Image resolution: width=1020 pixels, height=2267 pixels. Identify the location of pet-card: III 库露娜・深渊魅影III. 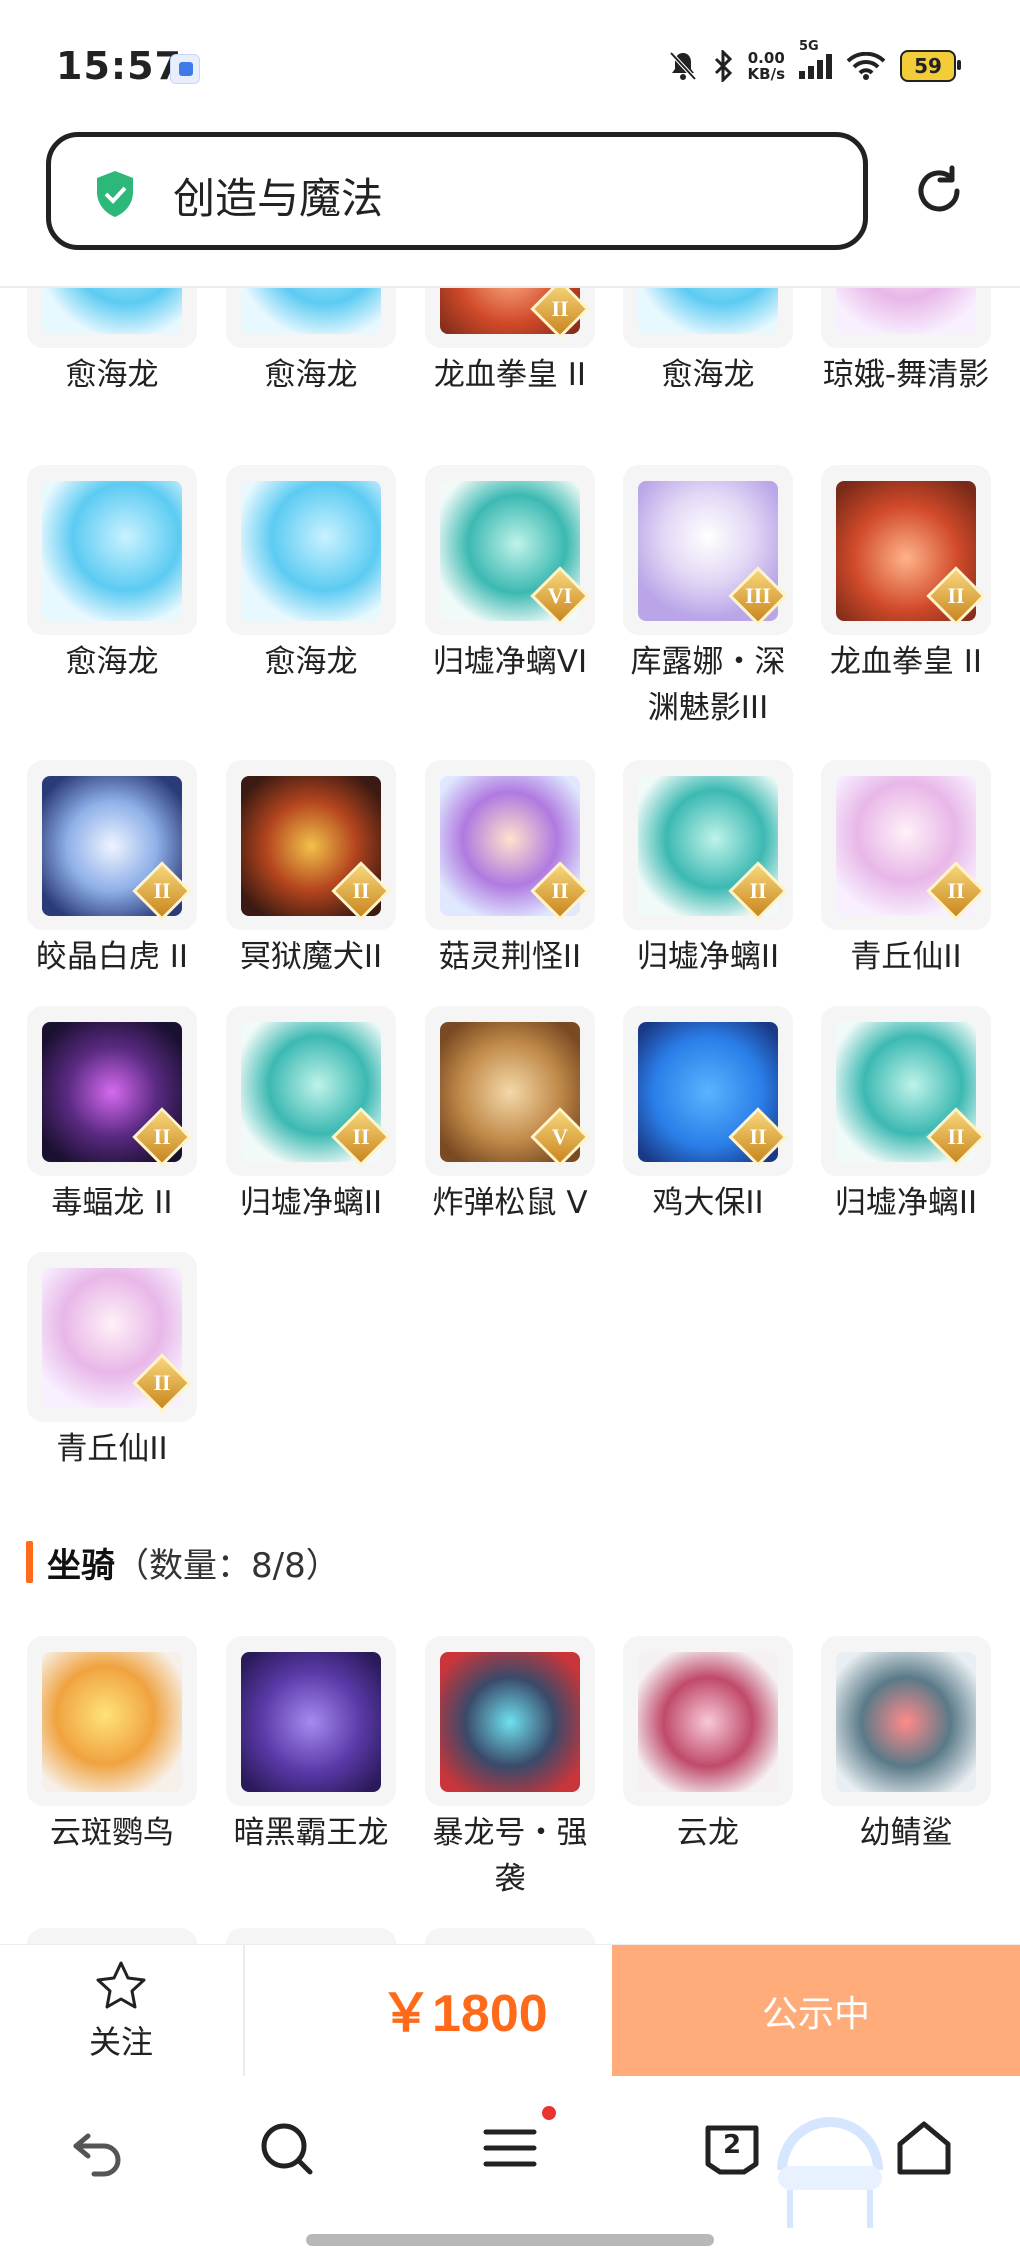
(708, 598).